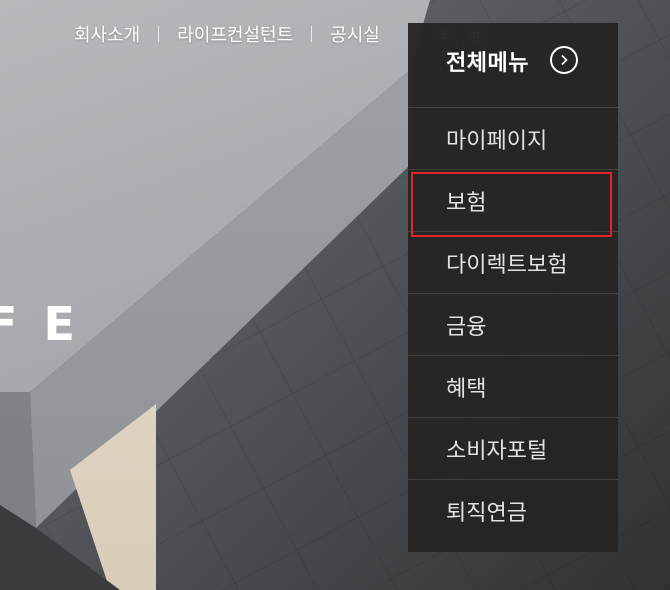  What do you see at coordinates (513, 449) in the screenshot?
I see `menu-item-consumer-portal: 소비자포털` at bounding box center [513, 449].